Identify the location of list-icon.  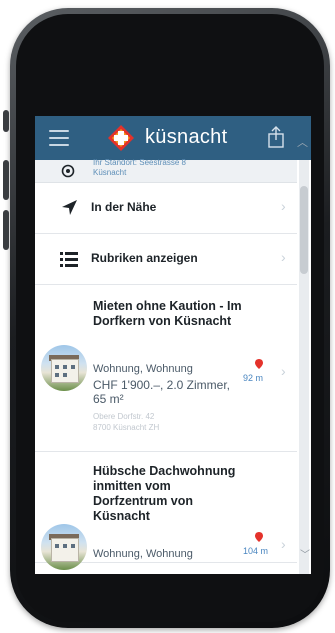
(69, 259).